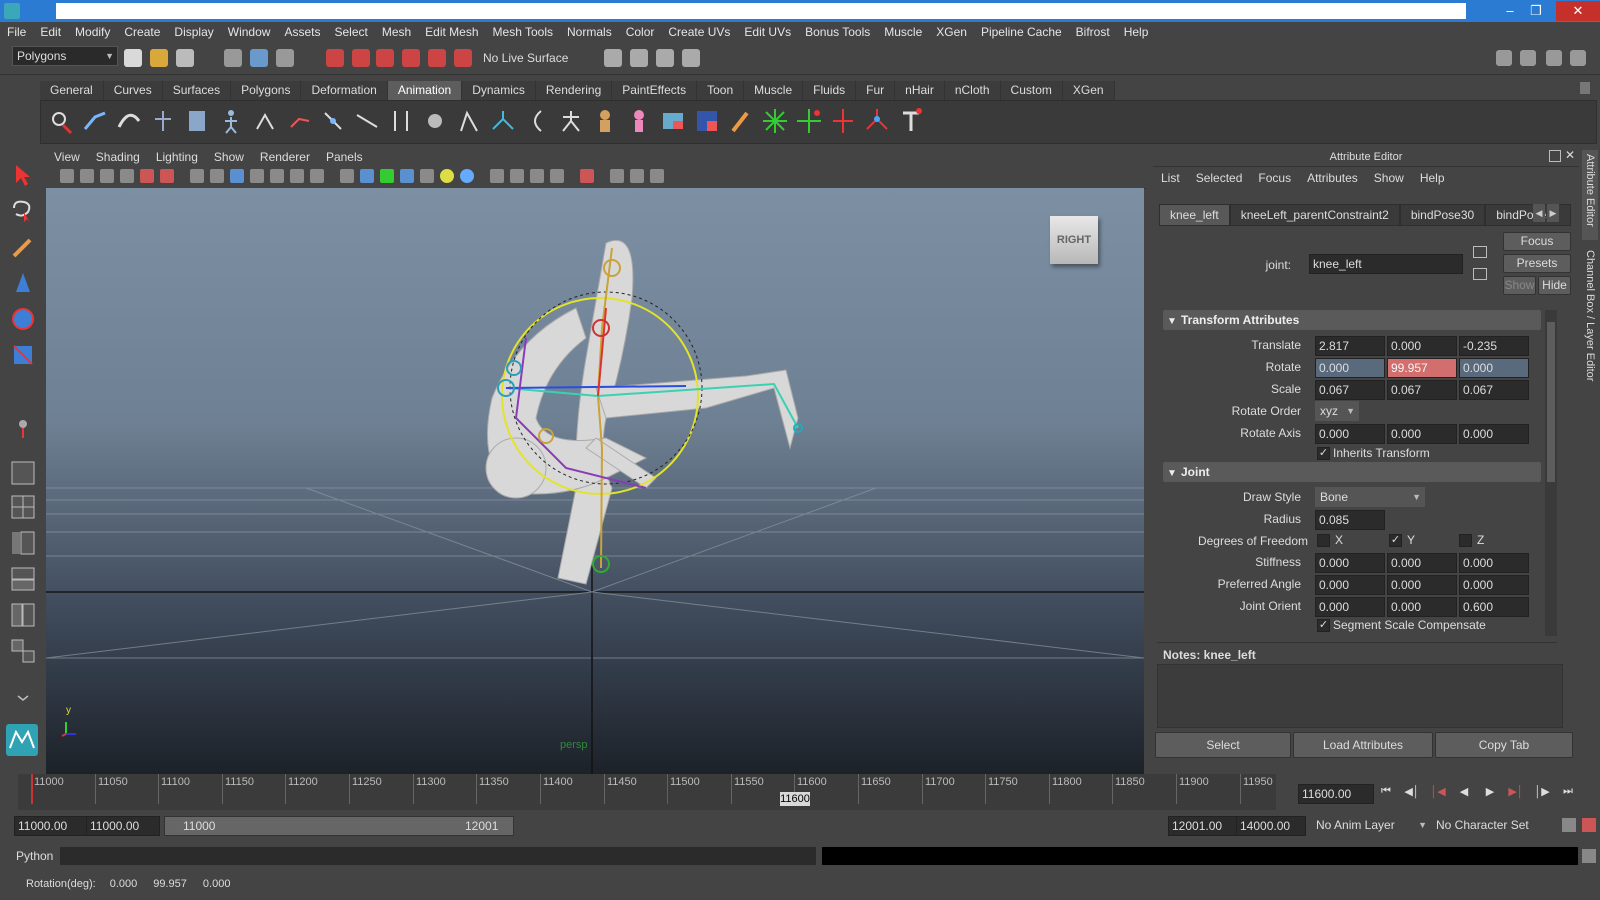 This screenshot has width=1600, height=900. What do you see at coordinates (197, 90) in the screenshot?
I see `shelf-tab-surfaces: Surfaces` at bounding box center [197, 90].